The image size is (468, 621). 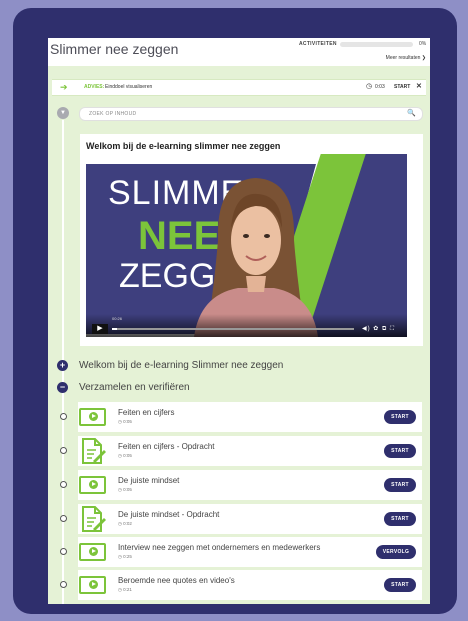 What do you see at coordinates (369, 86) in the screenshot?
I see `clock-icon: ◷` at bounding box center [369, 86].